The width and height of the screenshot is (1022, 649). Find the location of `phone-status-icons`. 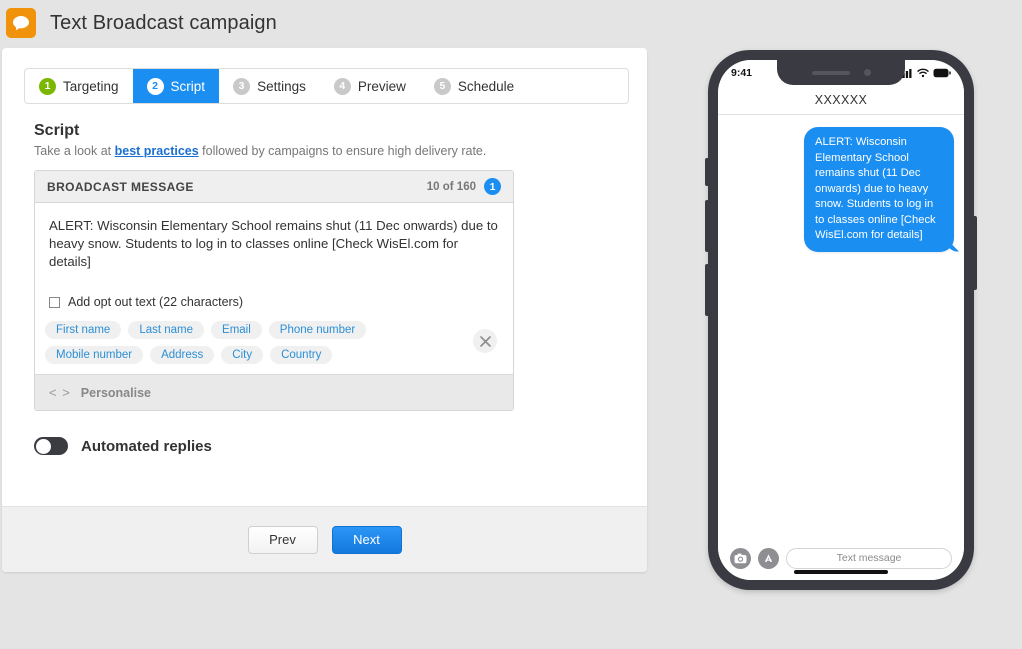

phone-status-icons is located at coordinates (925, 73).